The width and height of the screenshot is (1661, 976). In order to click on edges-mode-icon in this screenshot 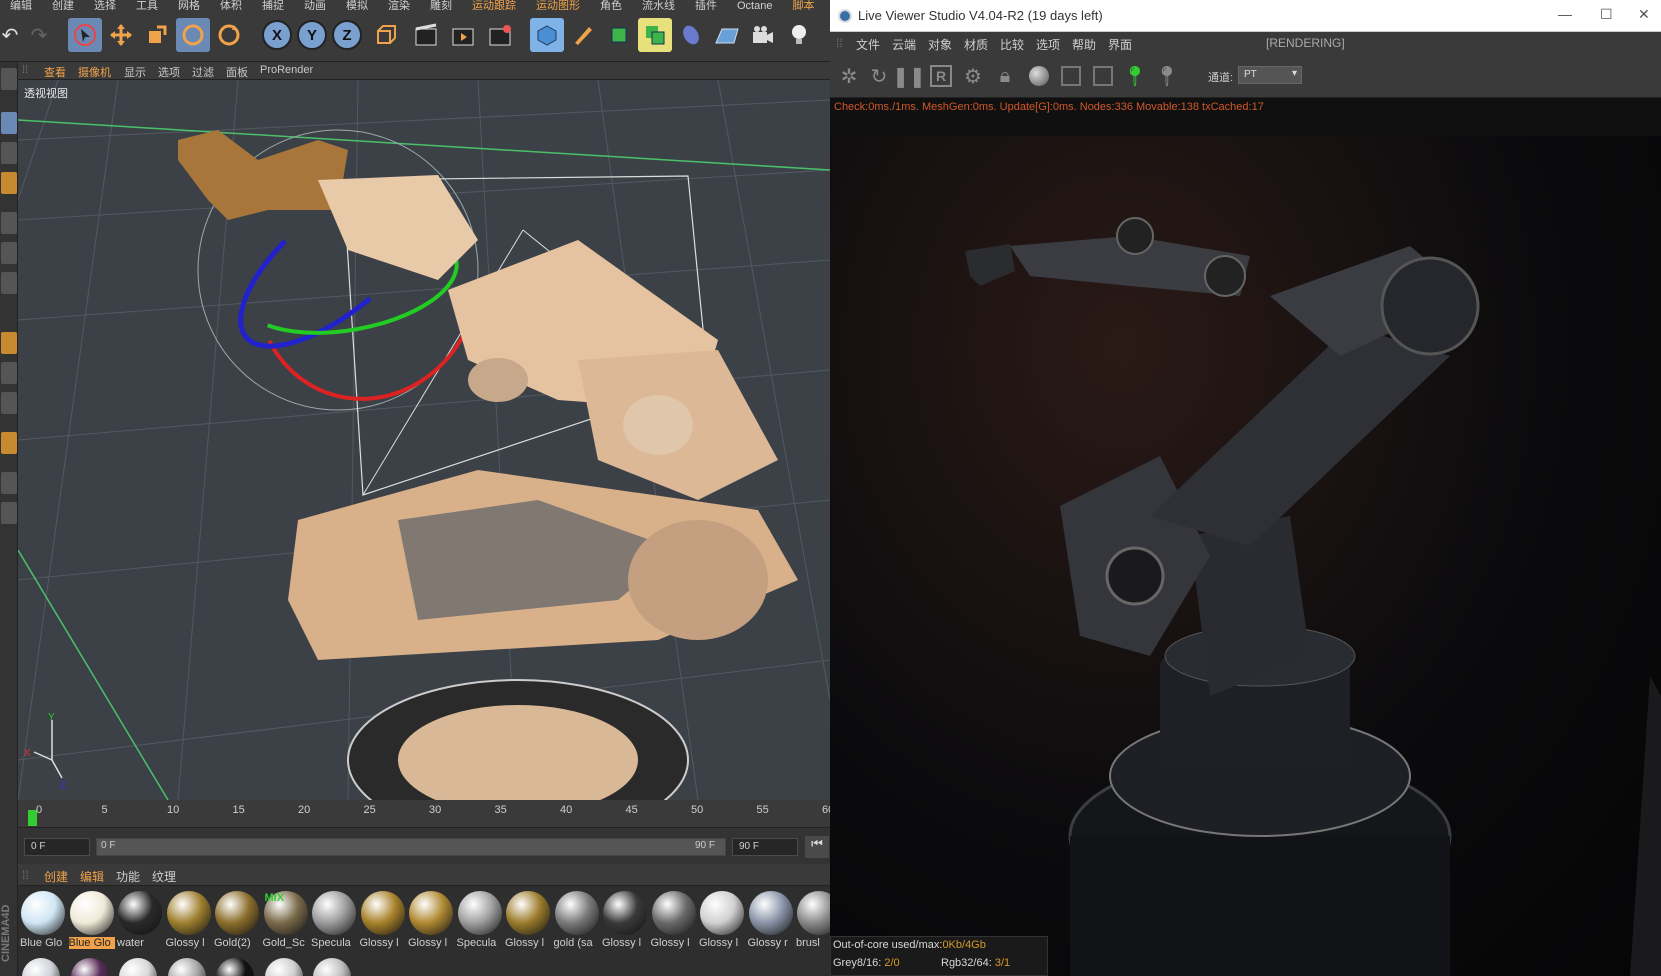, I will do `click(9, 253)`.